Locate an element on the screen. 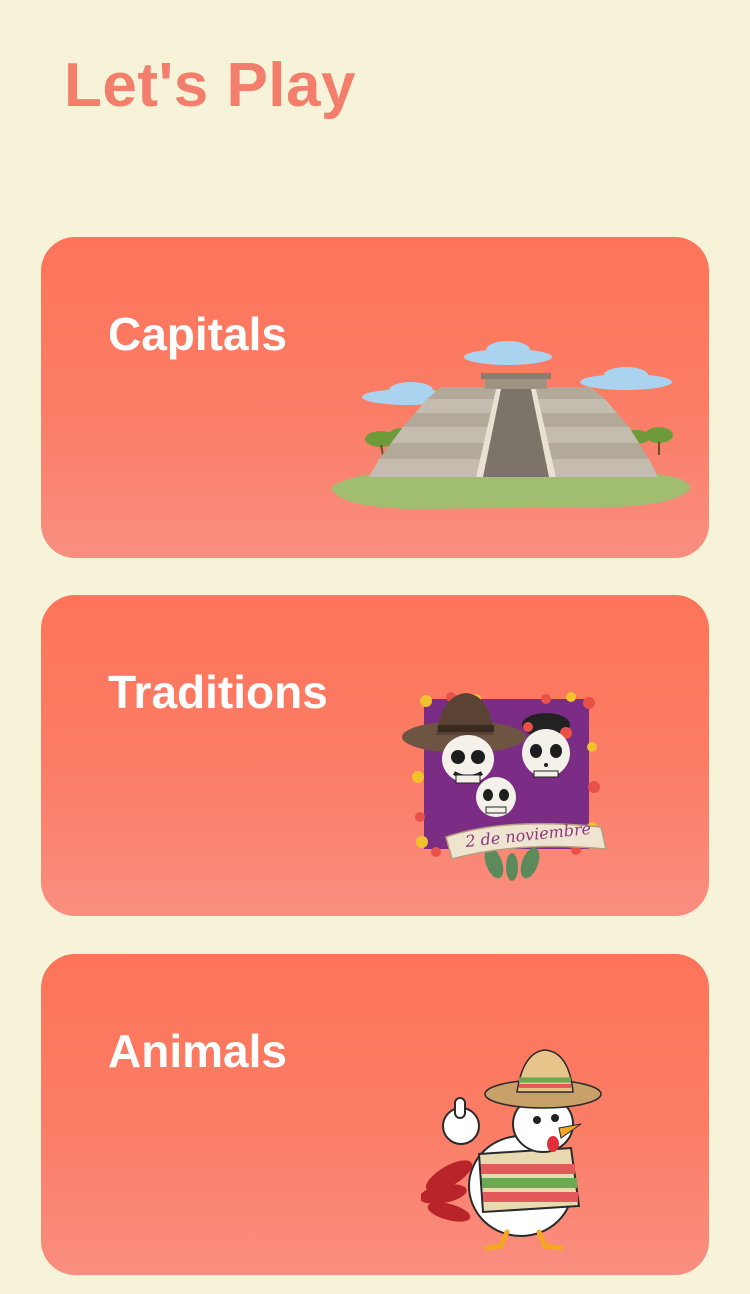 The height and width of the screenshot is (1294, 750). category-label-animals: Animals is located at coordinates (197, 1051).